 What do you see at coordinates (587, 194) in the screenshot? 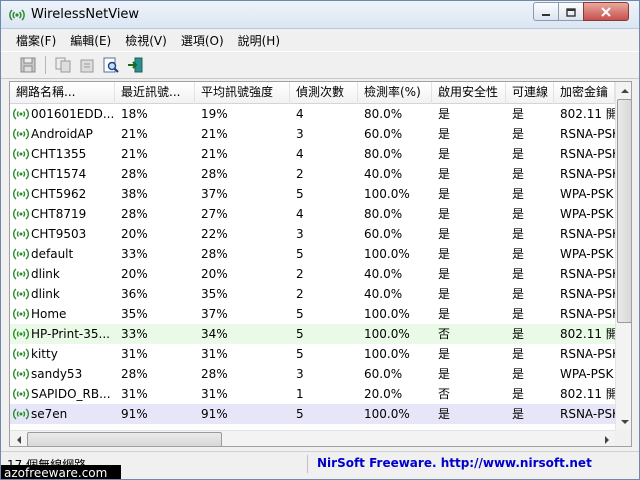
I see `cell-cipher: WPA-PSK` at bounding box center [587, 194].